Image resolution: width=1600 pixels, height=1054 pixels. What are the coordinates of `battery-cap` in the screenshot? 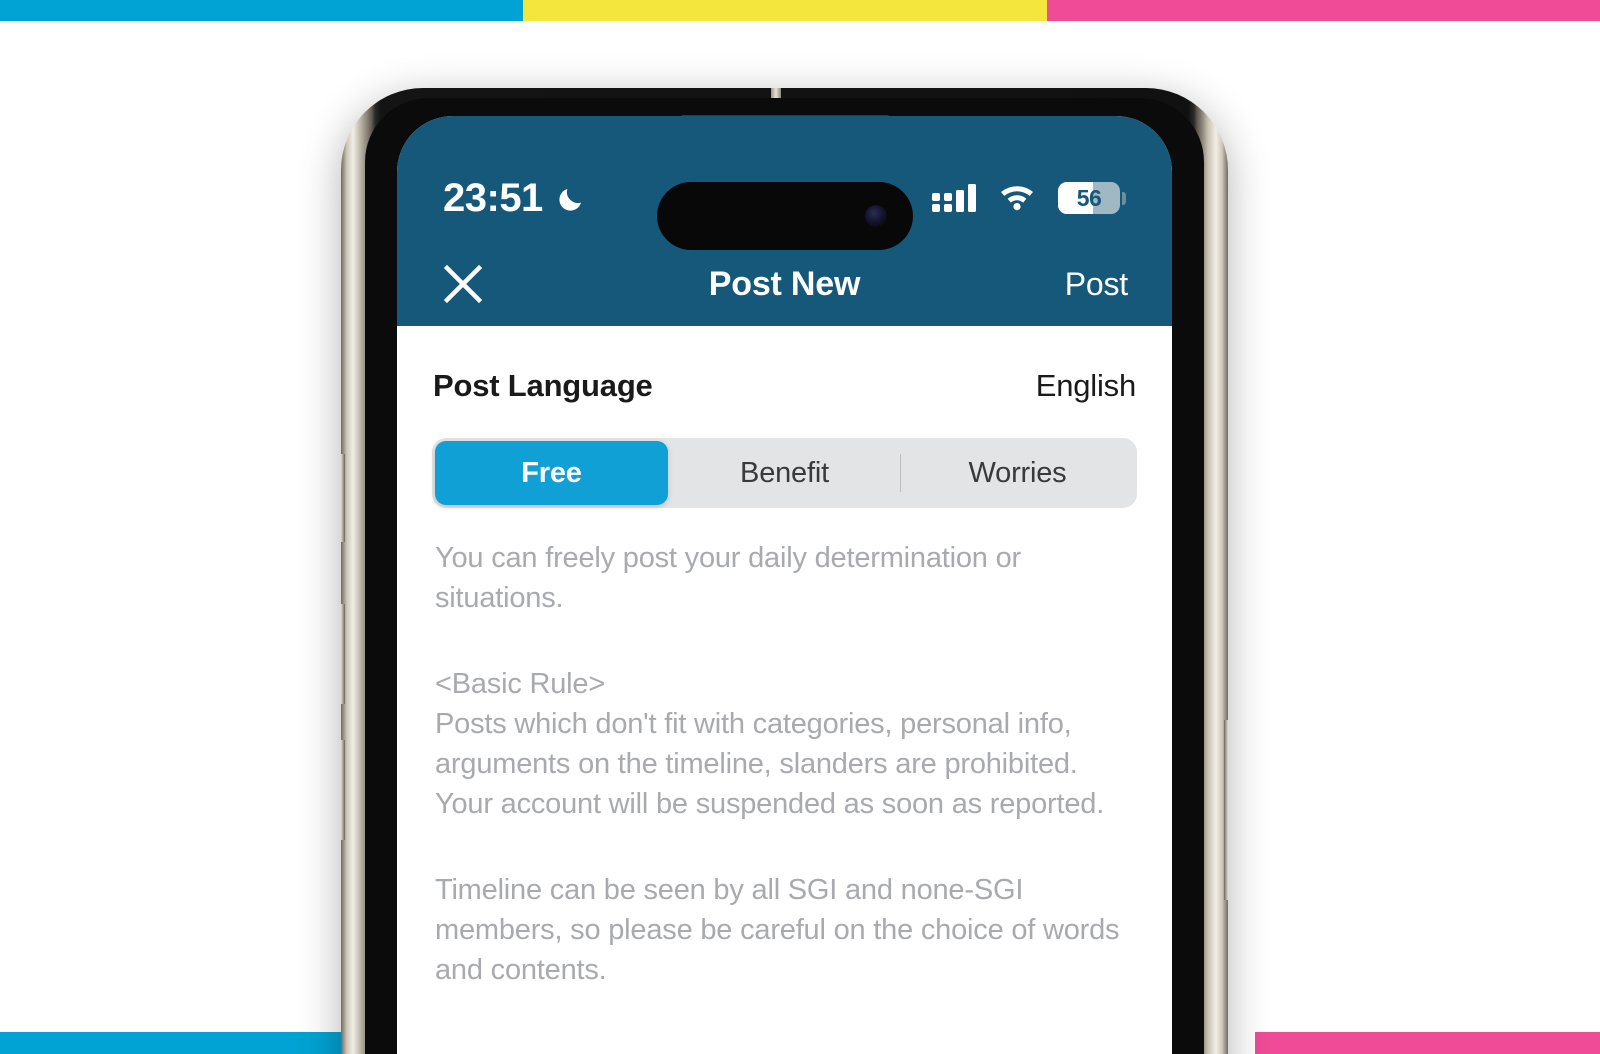 It's located at (1124, 198).